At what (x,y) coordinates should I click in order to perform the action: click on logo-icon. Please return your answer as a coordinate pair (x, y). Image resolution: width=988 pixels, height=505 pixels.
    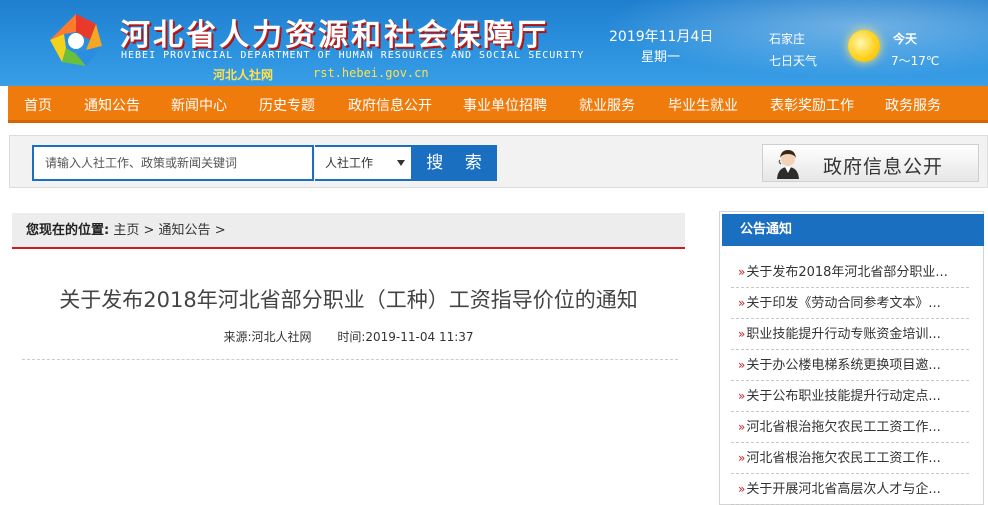
    Looking at the image, I should click on (76, 40).